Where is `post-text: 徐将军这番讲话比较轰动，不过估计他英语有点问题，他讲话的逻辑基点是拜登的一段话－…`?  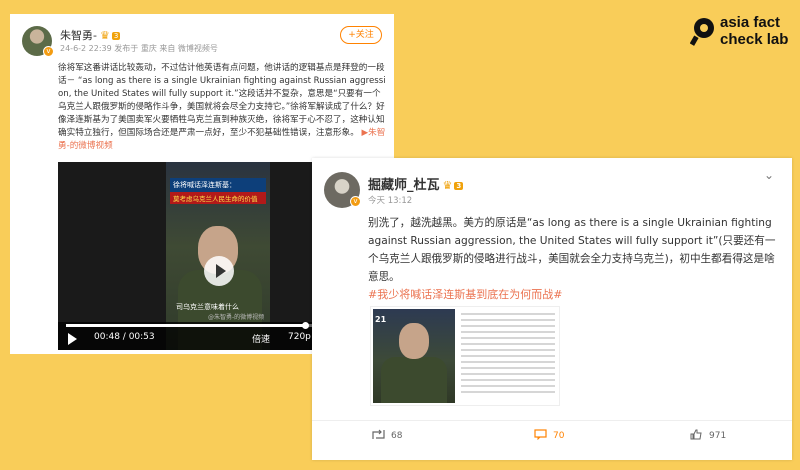
post-text: 徐将军这番讲话比较轰动，不过估计他英语有点问题，他讲话的逻辑基点是拜登的一段话－… is located at coordinates (222, 100).